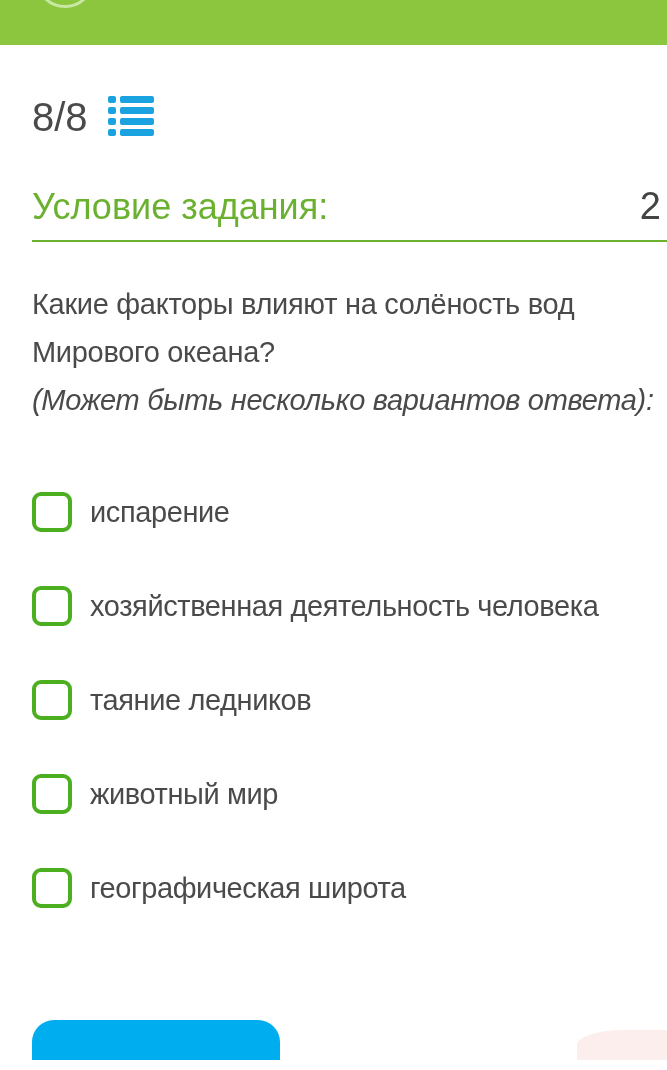  I want to click on option-label: таяние ледников, so click(201, 700).